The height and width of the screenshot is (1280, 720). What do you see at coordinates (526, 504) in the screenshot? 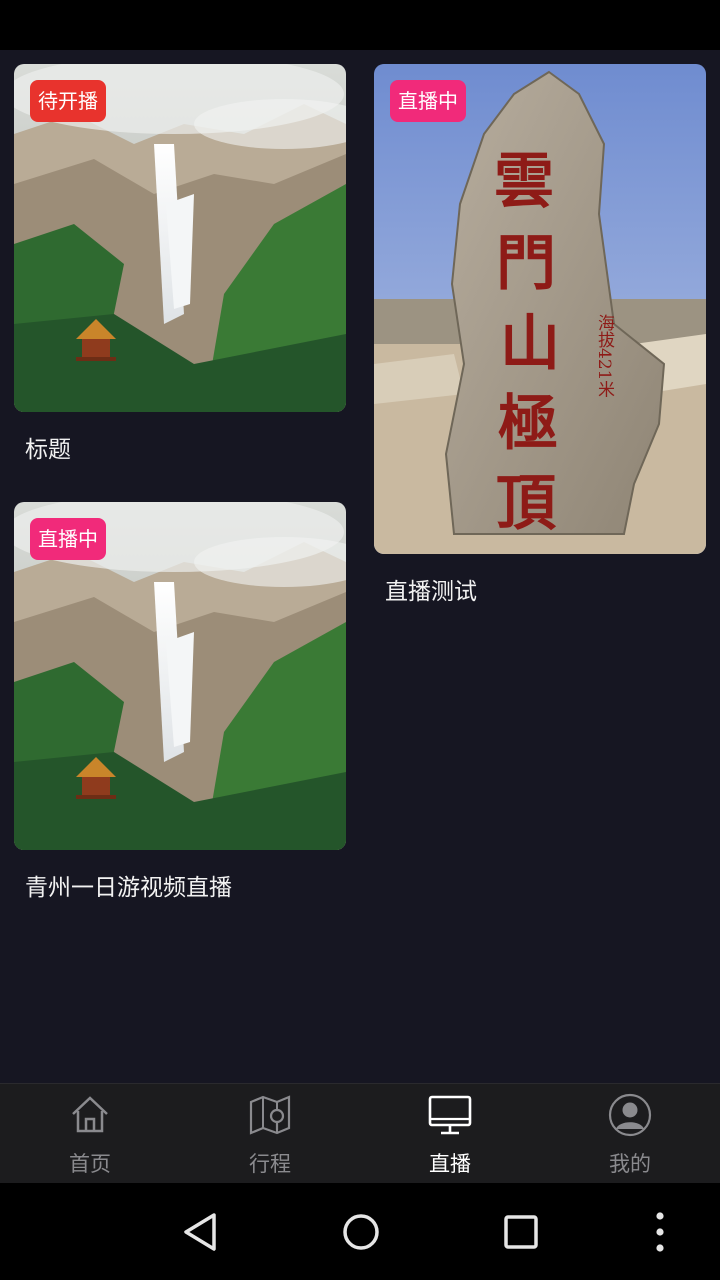
I see `monument-char: 頂` at bounding box center [526, 504].